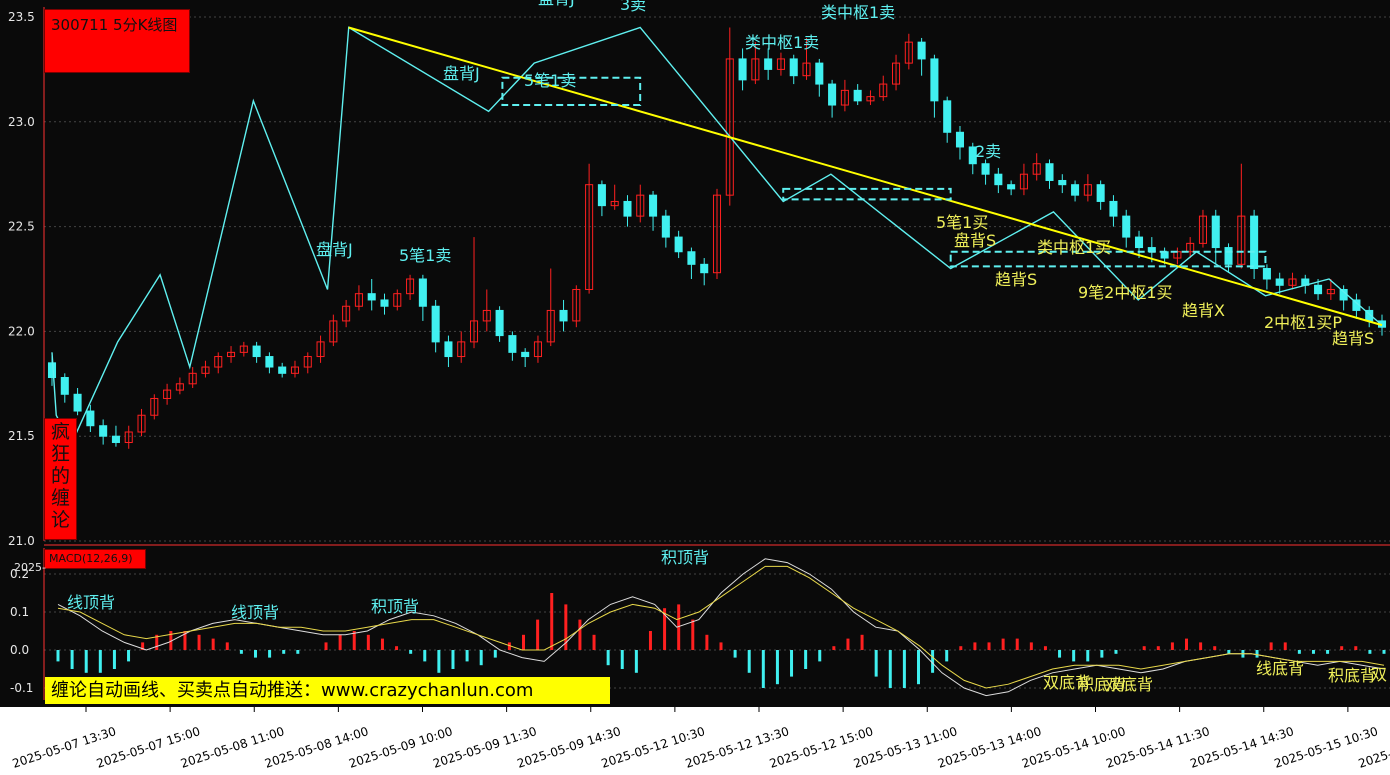  Describe the element at coordinates (60, 479) in the screenshot. I see `brand-label: 疯狂的缠论` at that location.